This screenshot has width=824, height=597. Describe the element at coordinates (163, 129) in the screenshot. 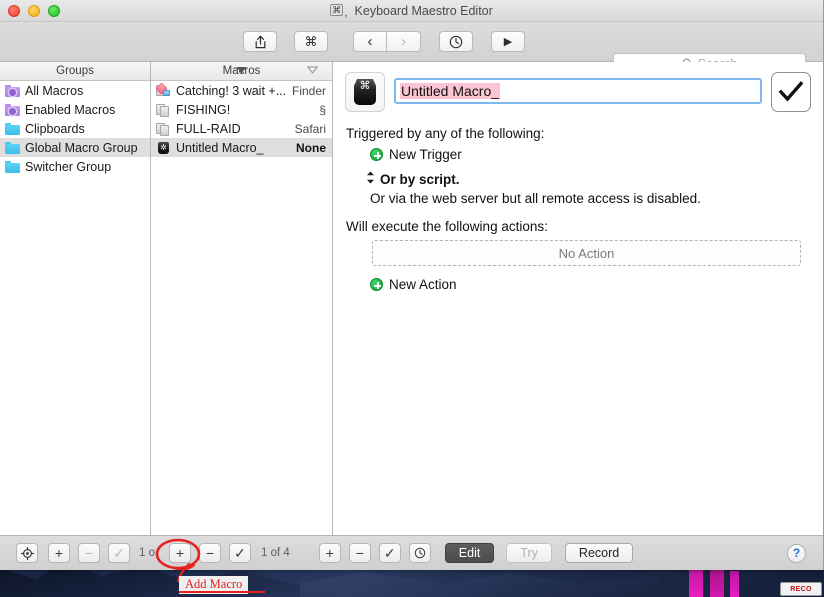

I see `macro-doc-icon` at that location.